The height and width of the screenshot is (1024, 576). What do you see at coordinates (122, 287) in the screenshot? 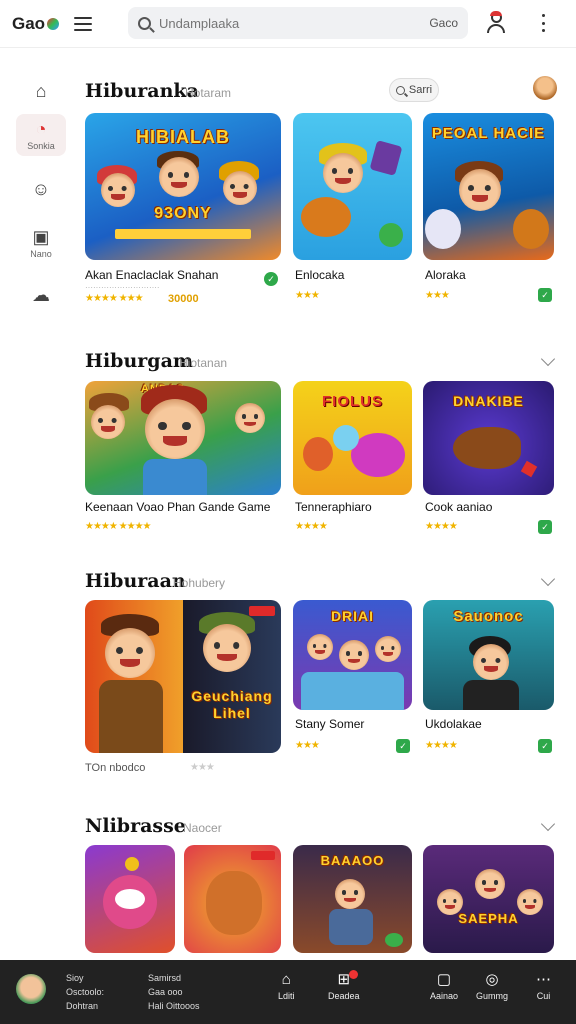
I see `card-meta: ····························` at bounding box center [122, 287].